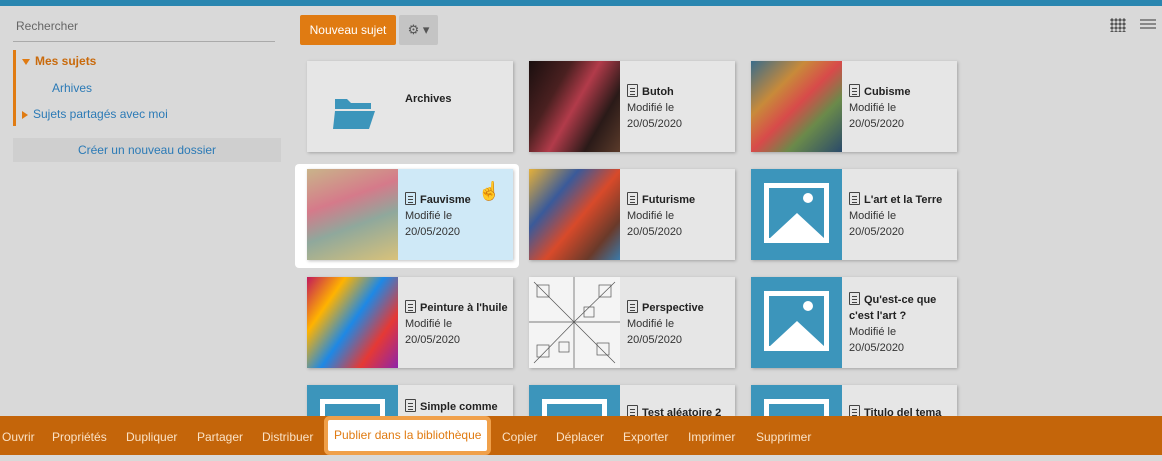 This screenshot has width=1162, height=461. I want to click on card-title-row: L'art et la Terre, so click(902, 200).